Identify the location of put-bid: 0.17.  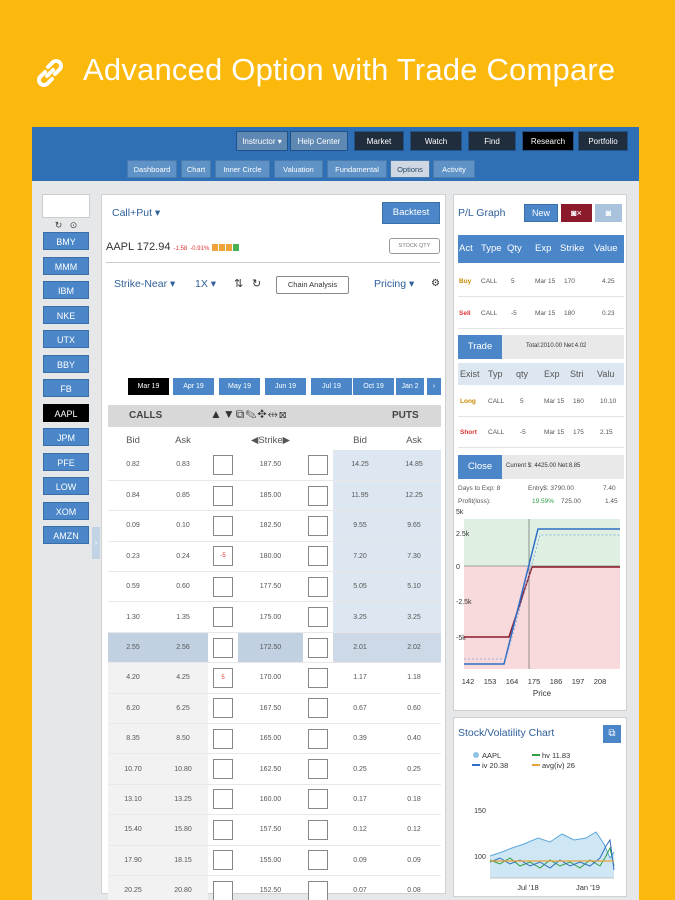
(360, 800).